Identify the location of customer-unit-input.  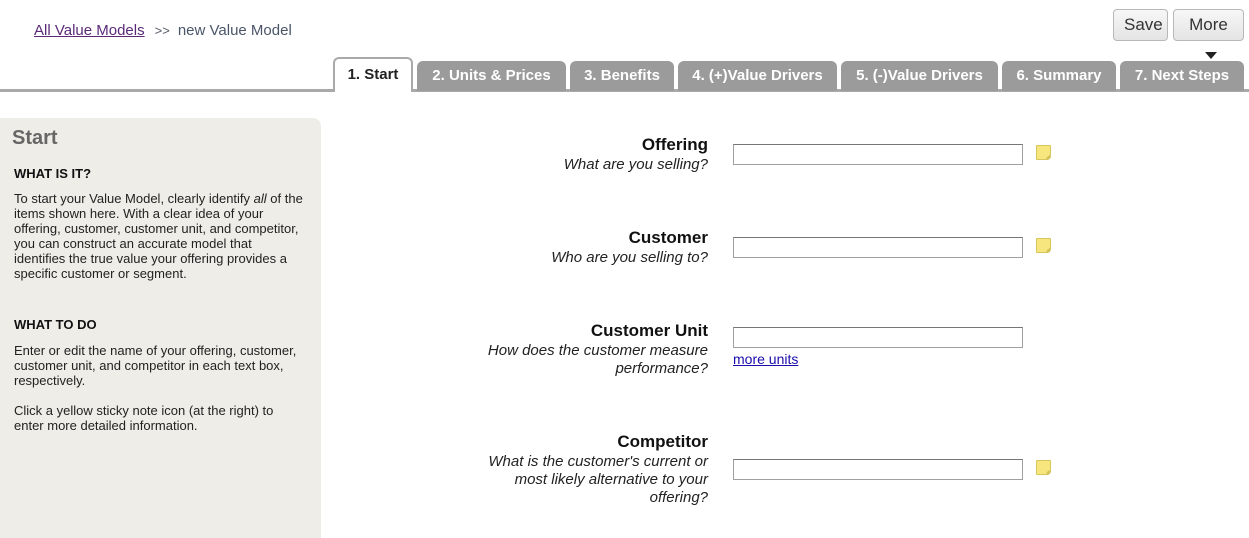
(878, 337).